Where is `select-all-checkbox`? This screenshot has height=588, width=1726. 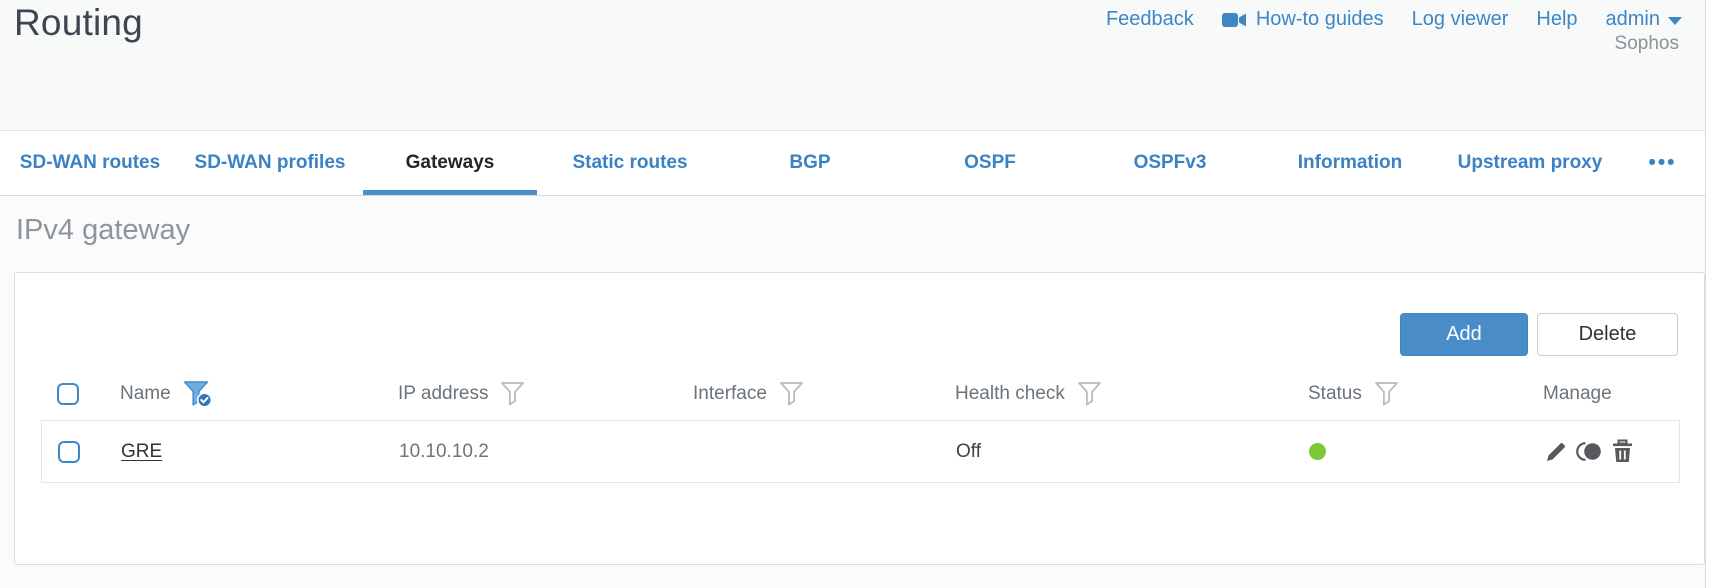 select-all-checkbox is located at coordinates (68, 394).